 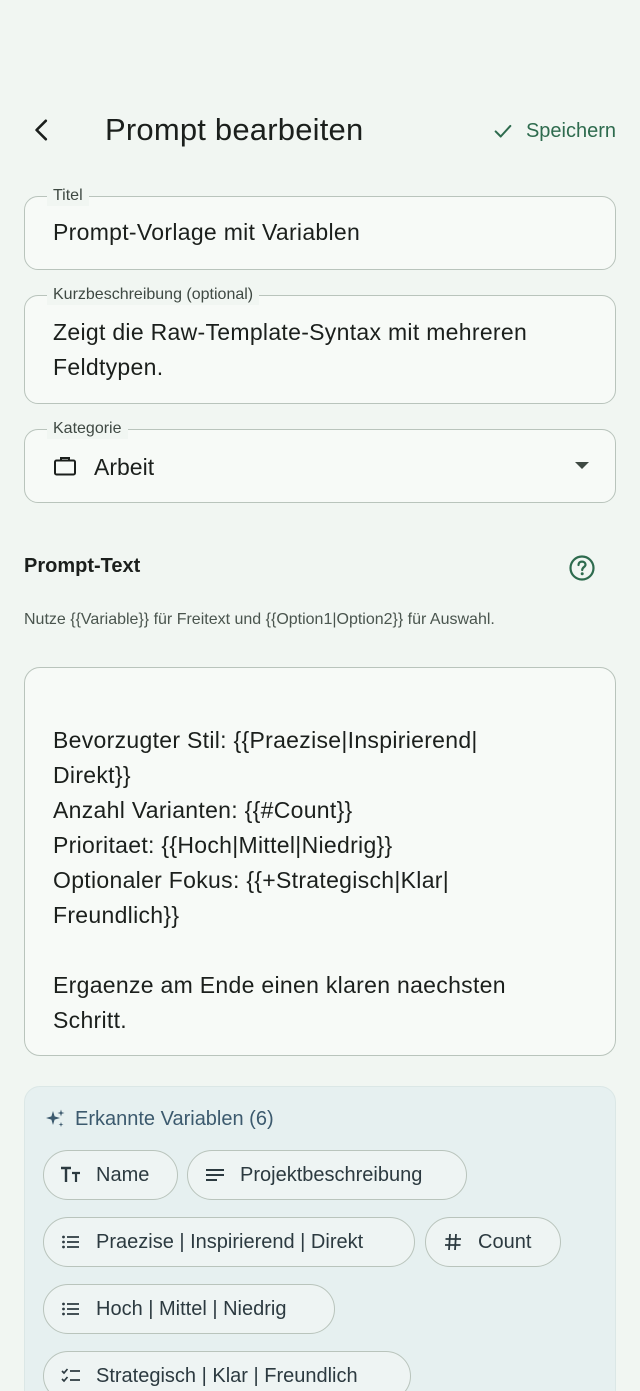 I want to click on prompt-section-title: Prompt-Text, so click(x=82, y=566).